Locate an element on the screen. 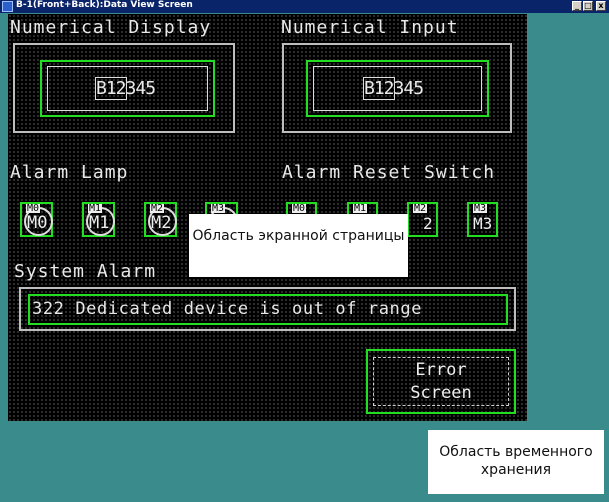  restore-button: □ is located at coordinates (588, 6).